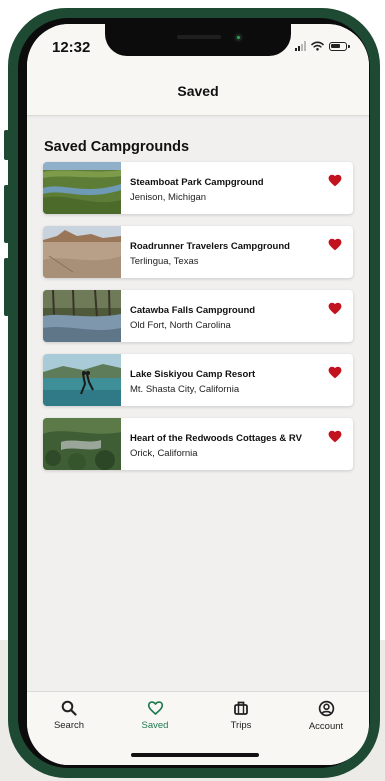 The width and height of the screenshot is (385, 781). What do you see at coordinates (238, 37) in the screenshot?
I see `front-camera` at bounding box center [238, 37].